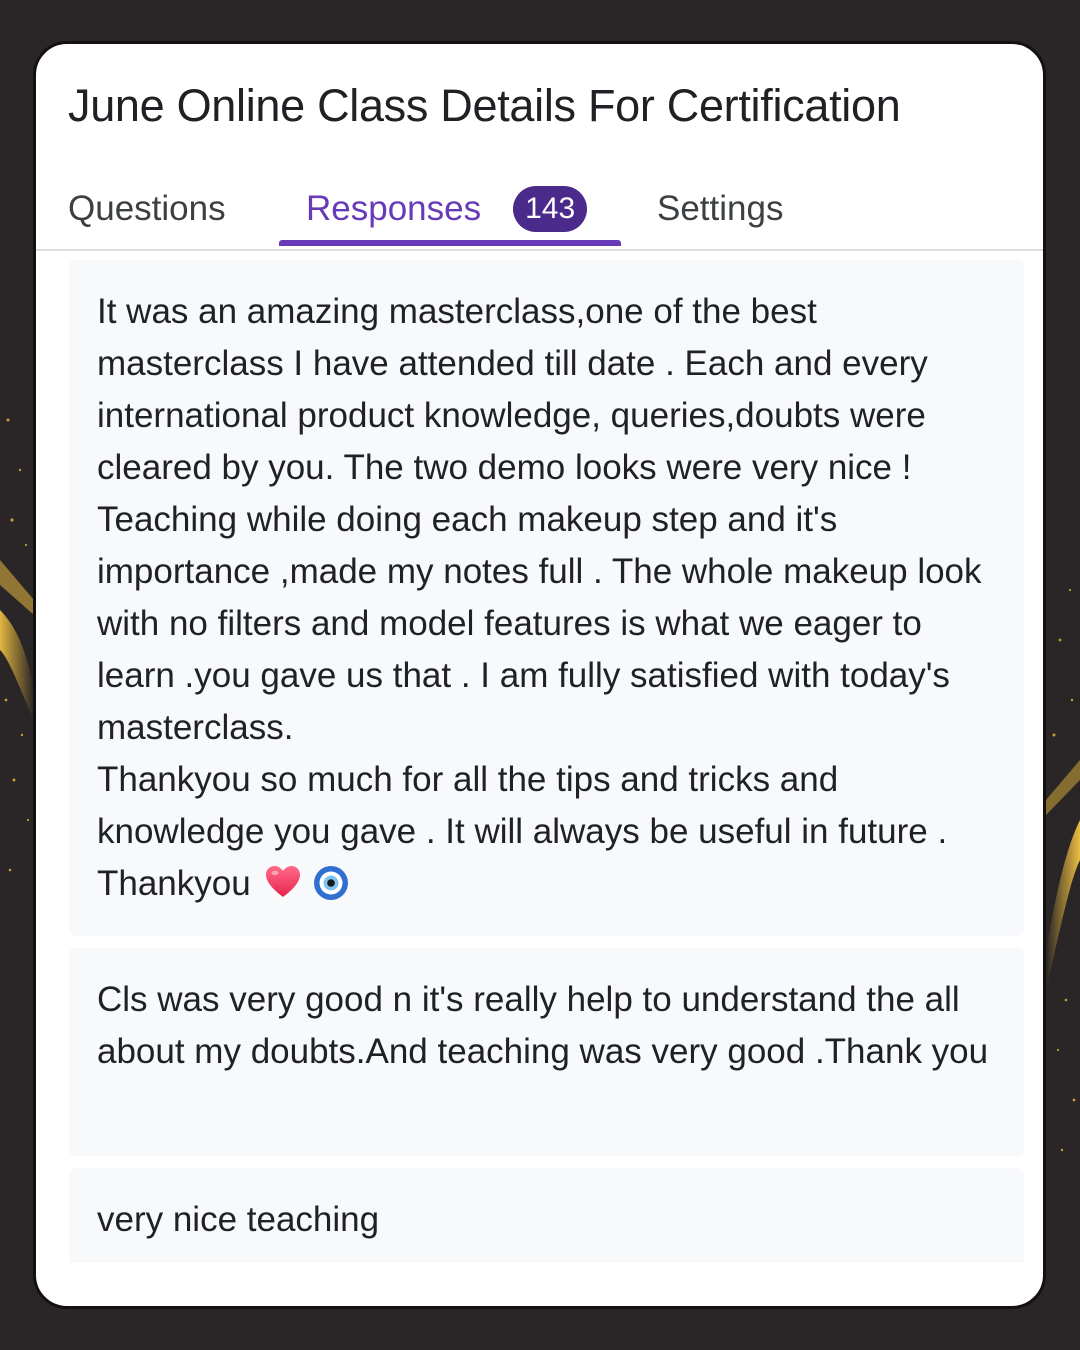 The image size is (1080, 1350). Describe the element at coordinates (550, 209) in the screenshot. I see `responses-count-badge: 143` at that location.